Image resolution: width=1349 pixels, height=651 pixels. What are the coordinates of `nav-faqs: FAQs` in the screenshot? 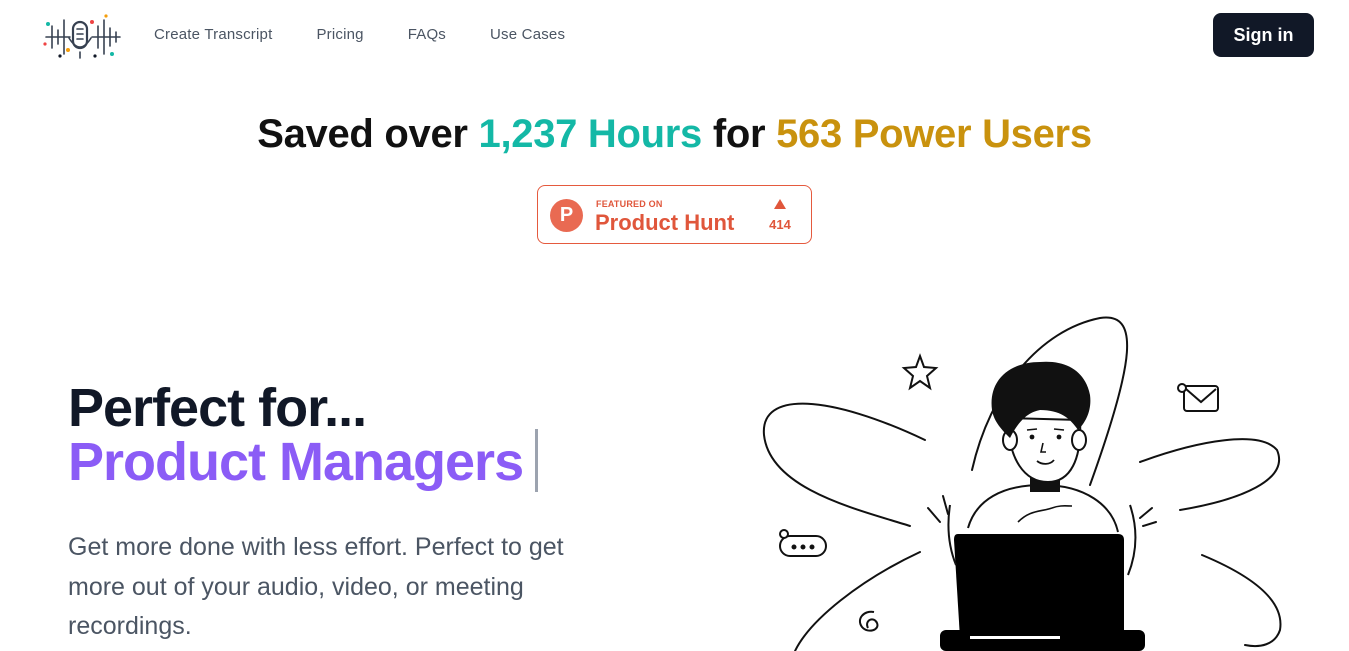 It's located at (427, 34).